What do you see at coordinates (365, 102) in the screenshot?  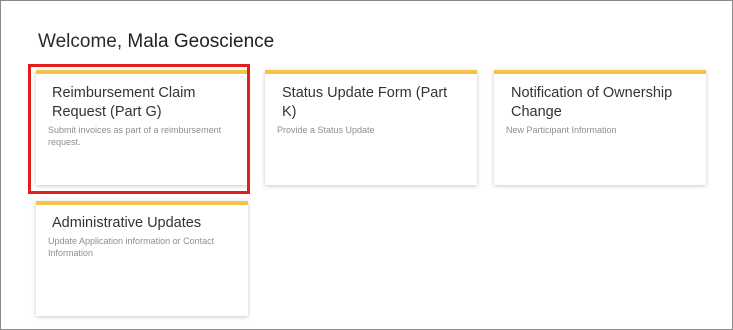 I see `card-title: Status Update Form (Part K)` at bounding box center [365, 102].